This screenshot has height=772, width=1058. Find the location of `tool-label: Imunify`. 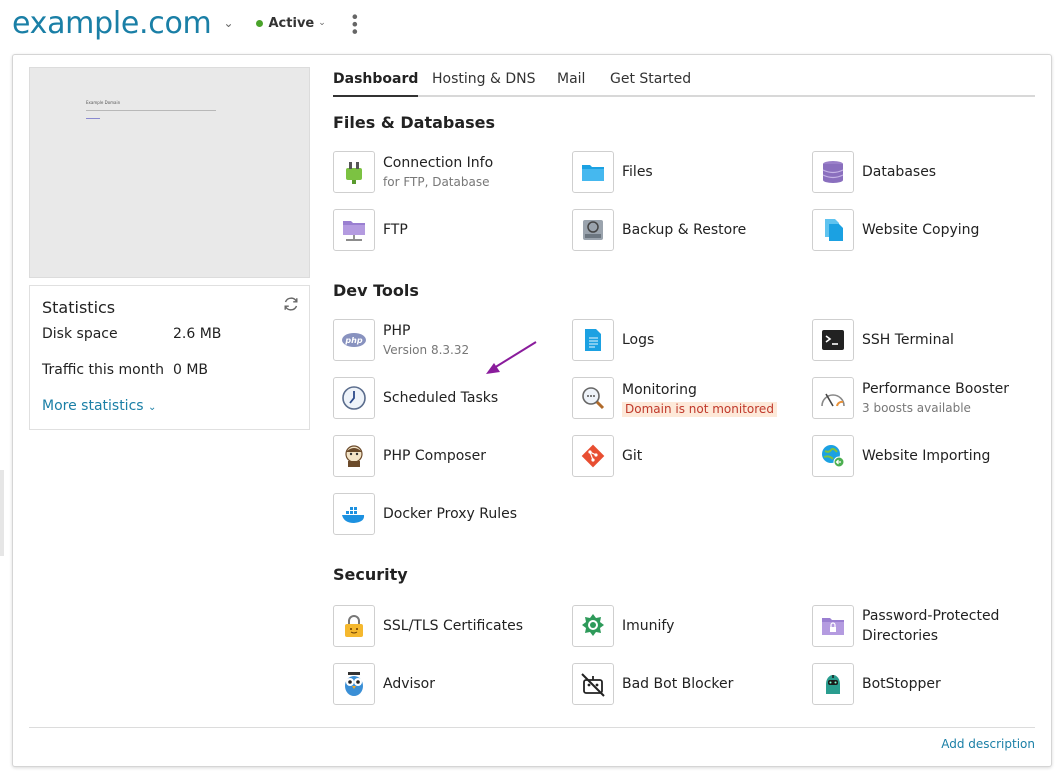

tool-label: Imunify is located at coordinates (648, 626).